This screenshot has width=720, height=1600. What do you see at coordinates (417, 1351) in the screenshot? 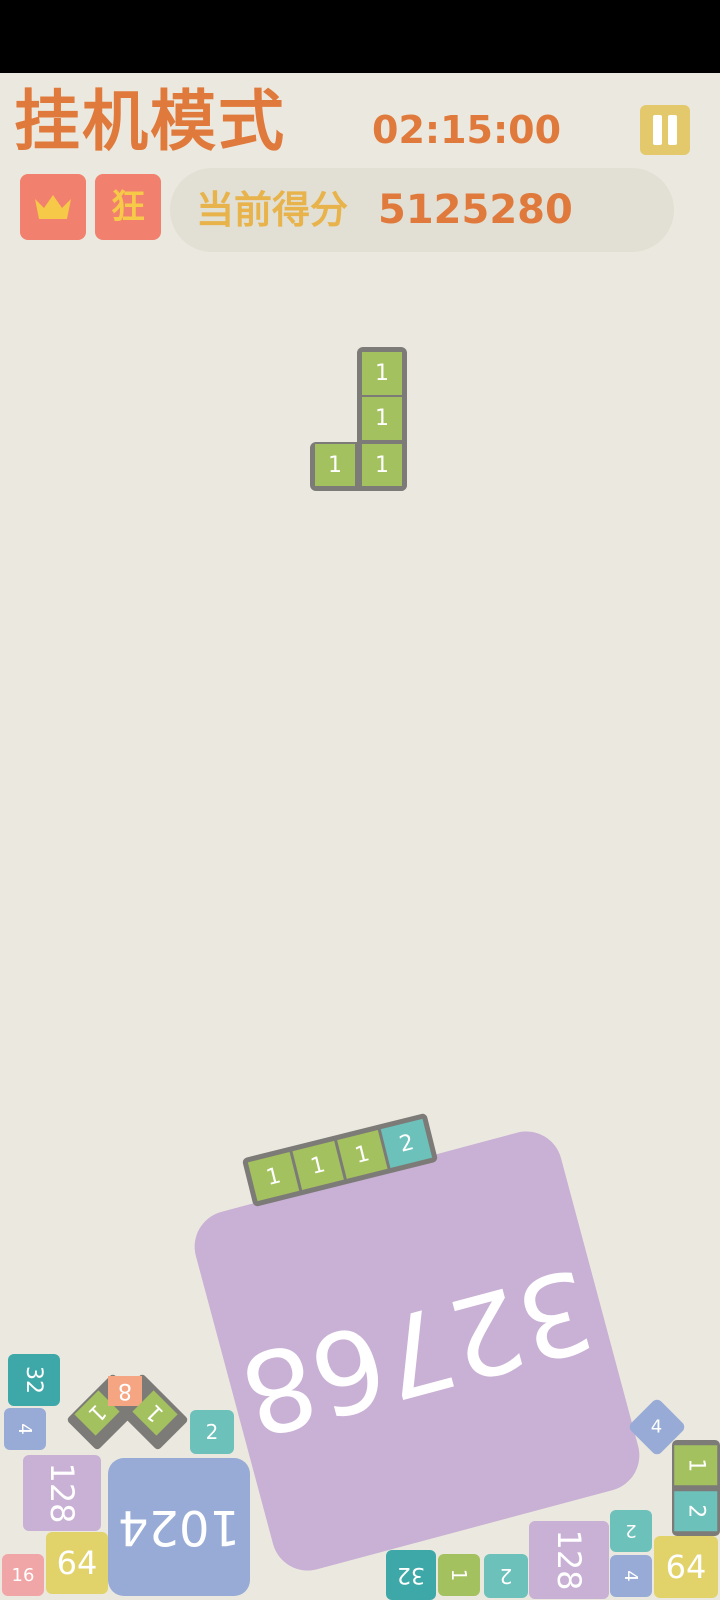
I see `tile-value: 32768` at bounding box center [417, 1351].